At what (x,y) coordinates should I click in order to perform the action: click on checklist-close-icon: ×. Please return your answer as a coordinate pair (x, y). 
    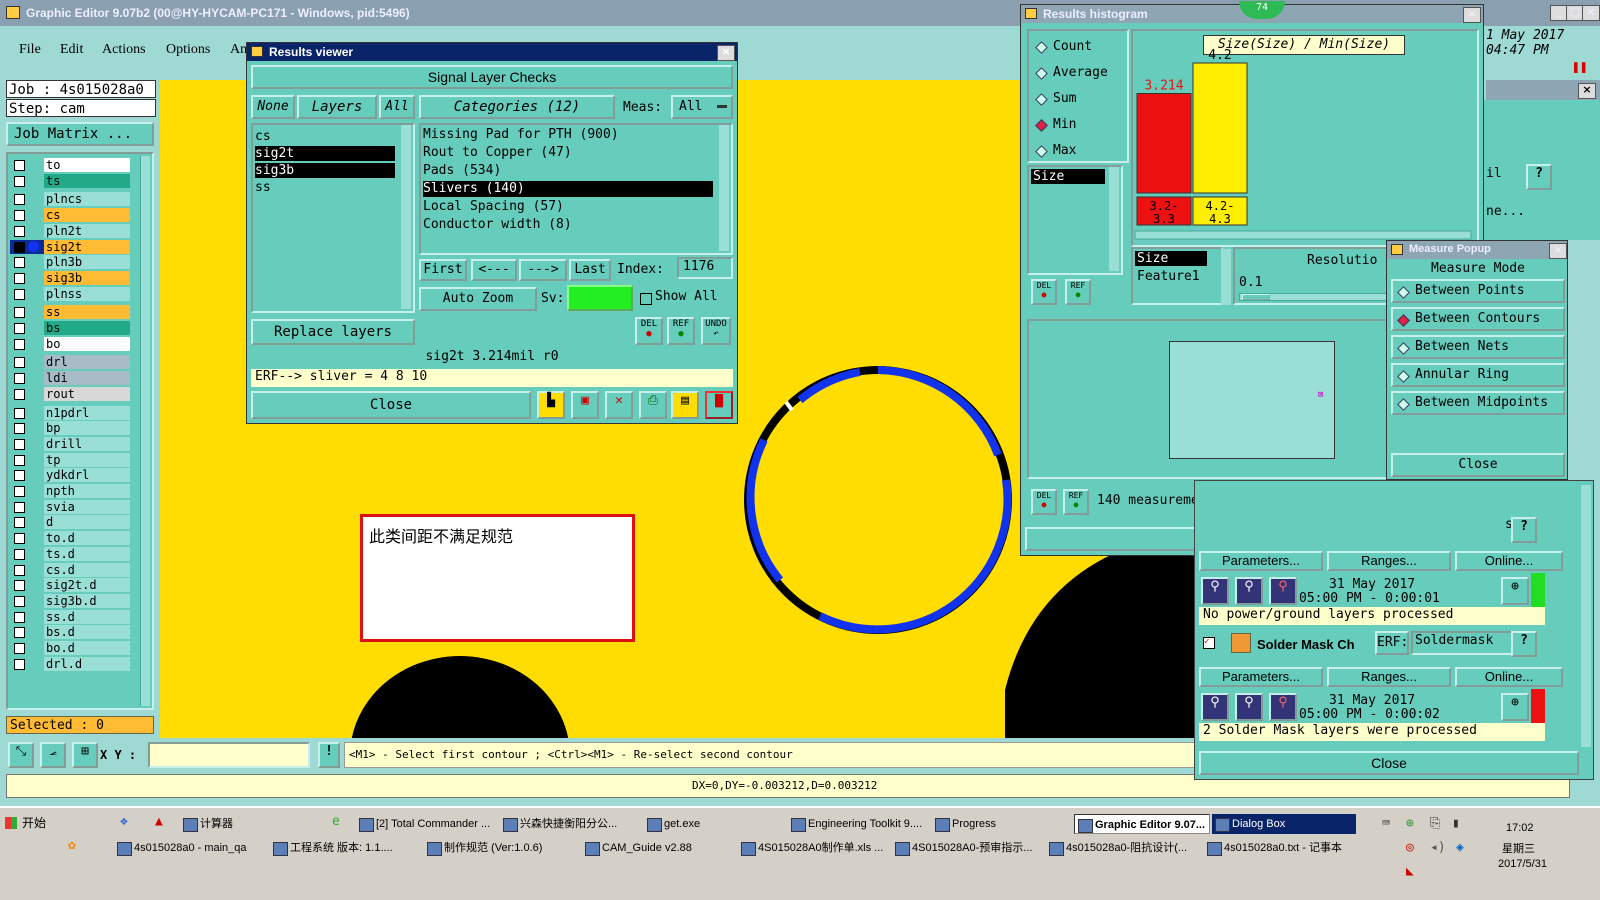
    Looking at the image, I should click on (1587, 91).